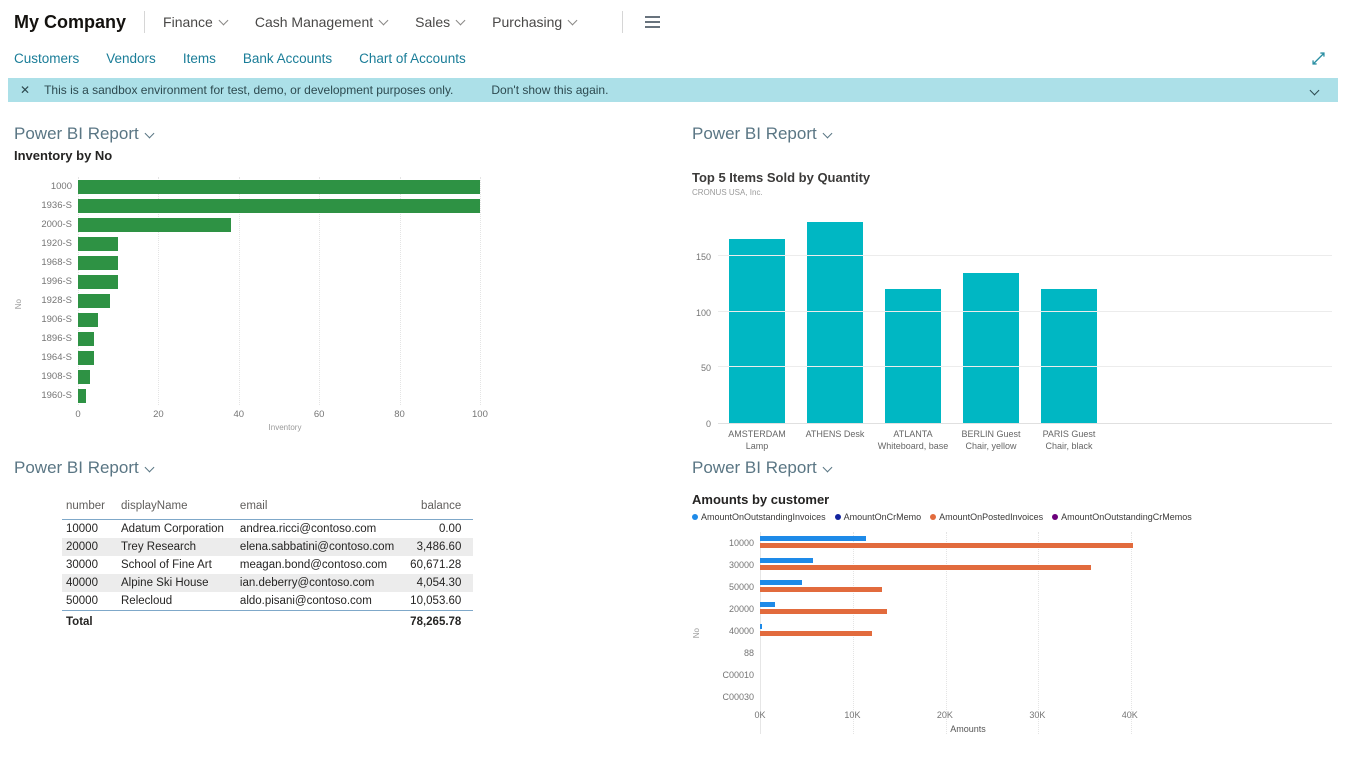 This screenshot has width=1346, height=771. I want to click on bar-2000-S, so click(154, 224).